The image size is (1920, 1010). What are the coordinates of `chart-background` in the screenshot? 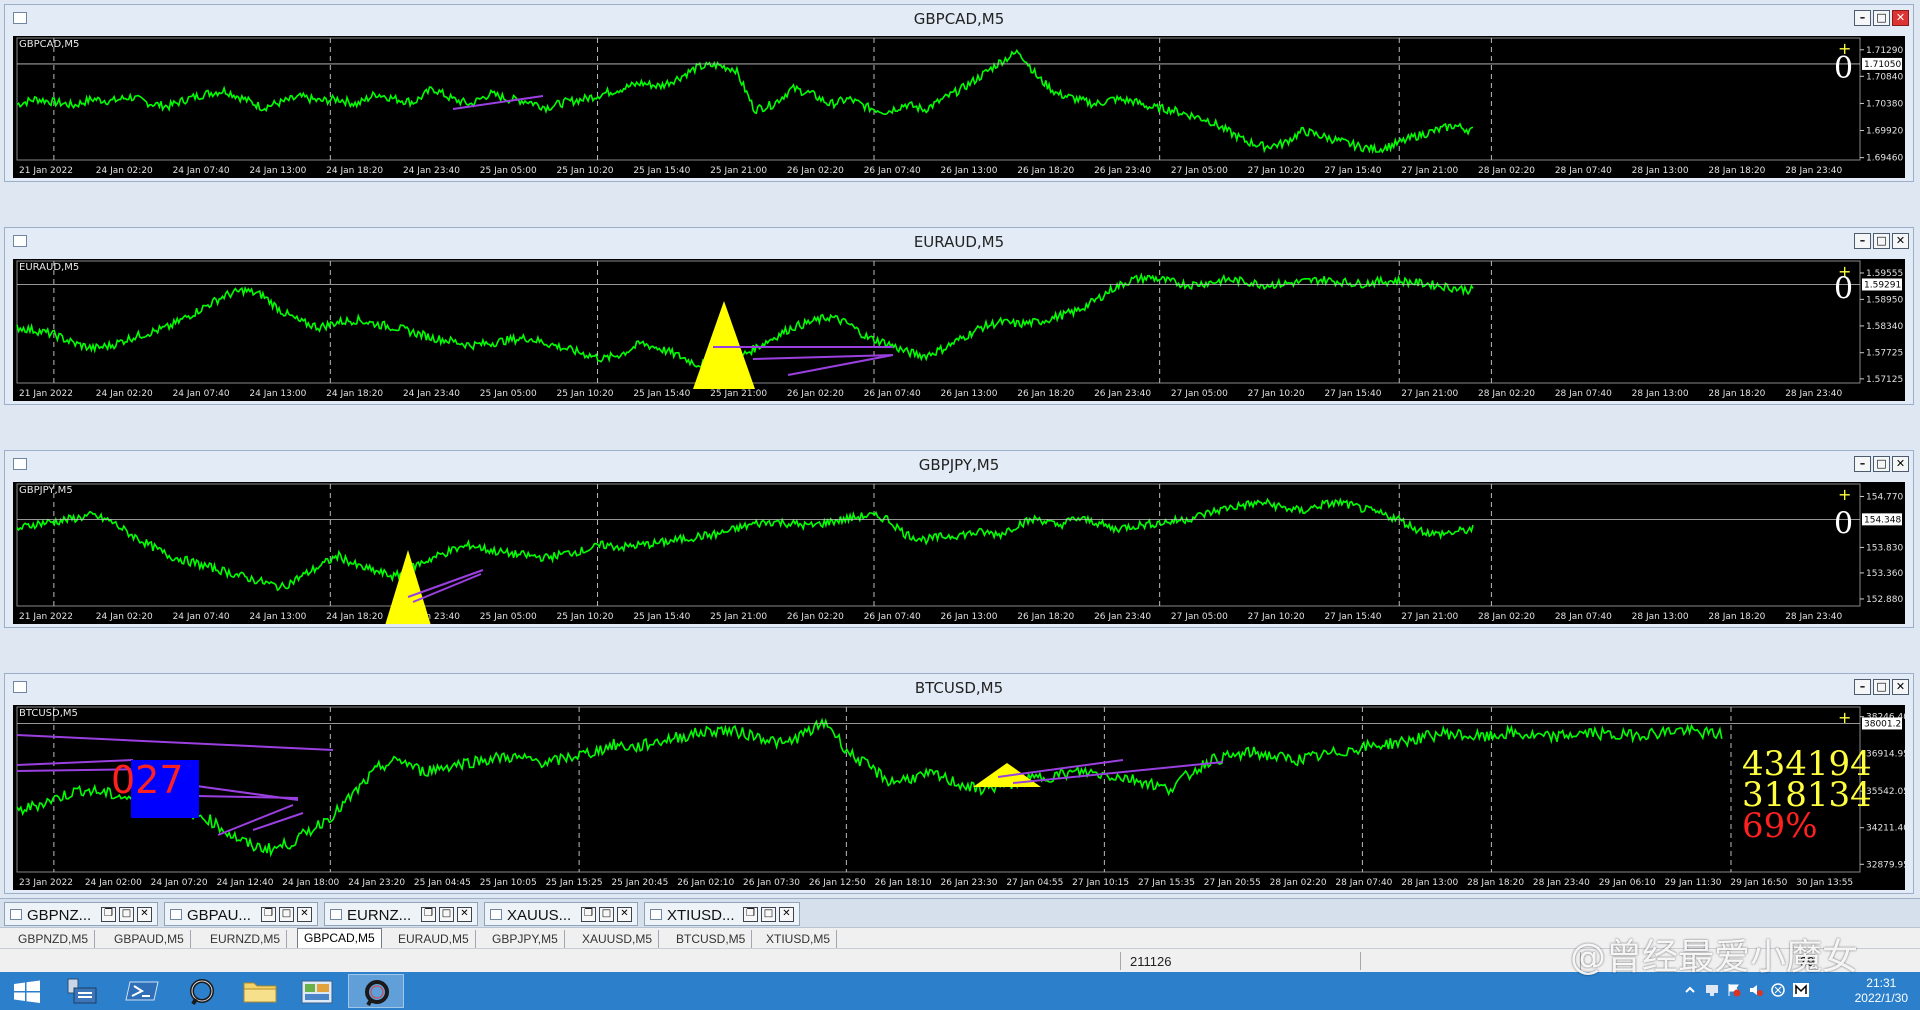 It's located at (959, 330).